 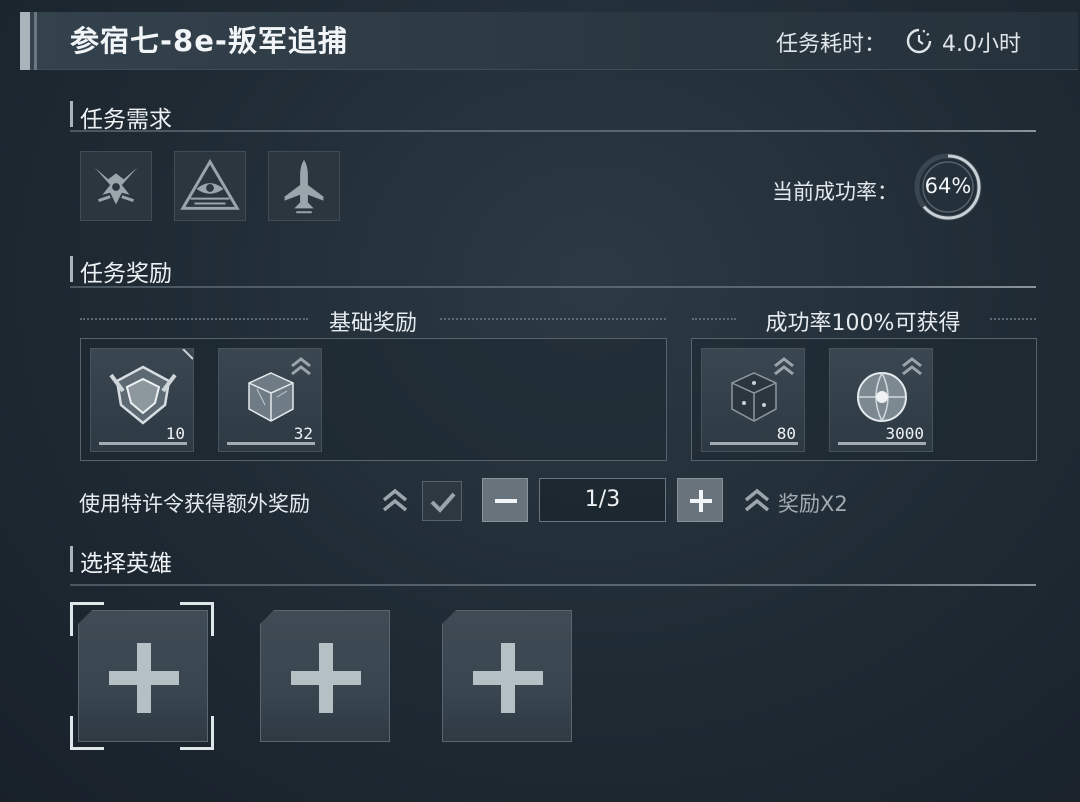 I want to click on clock-icon, so click(x=919, y=41).